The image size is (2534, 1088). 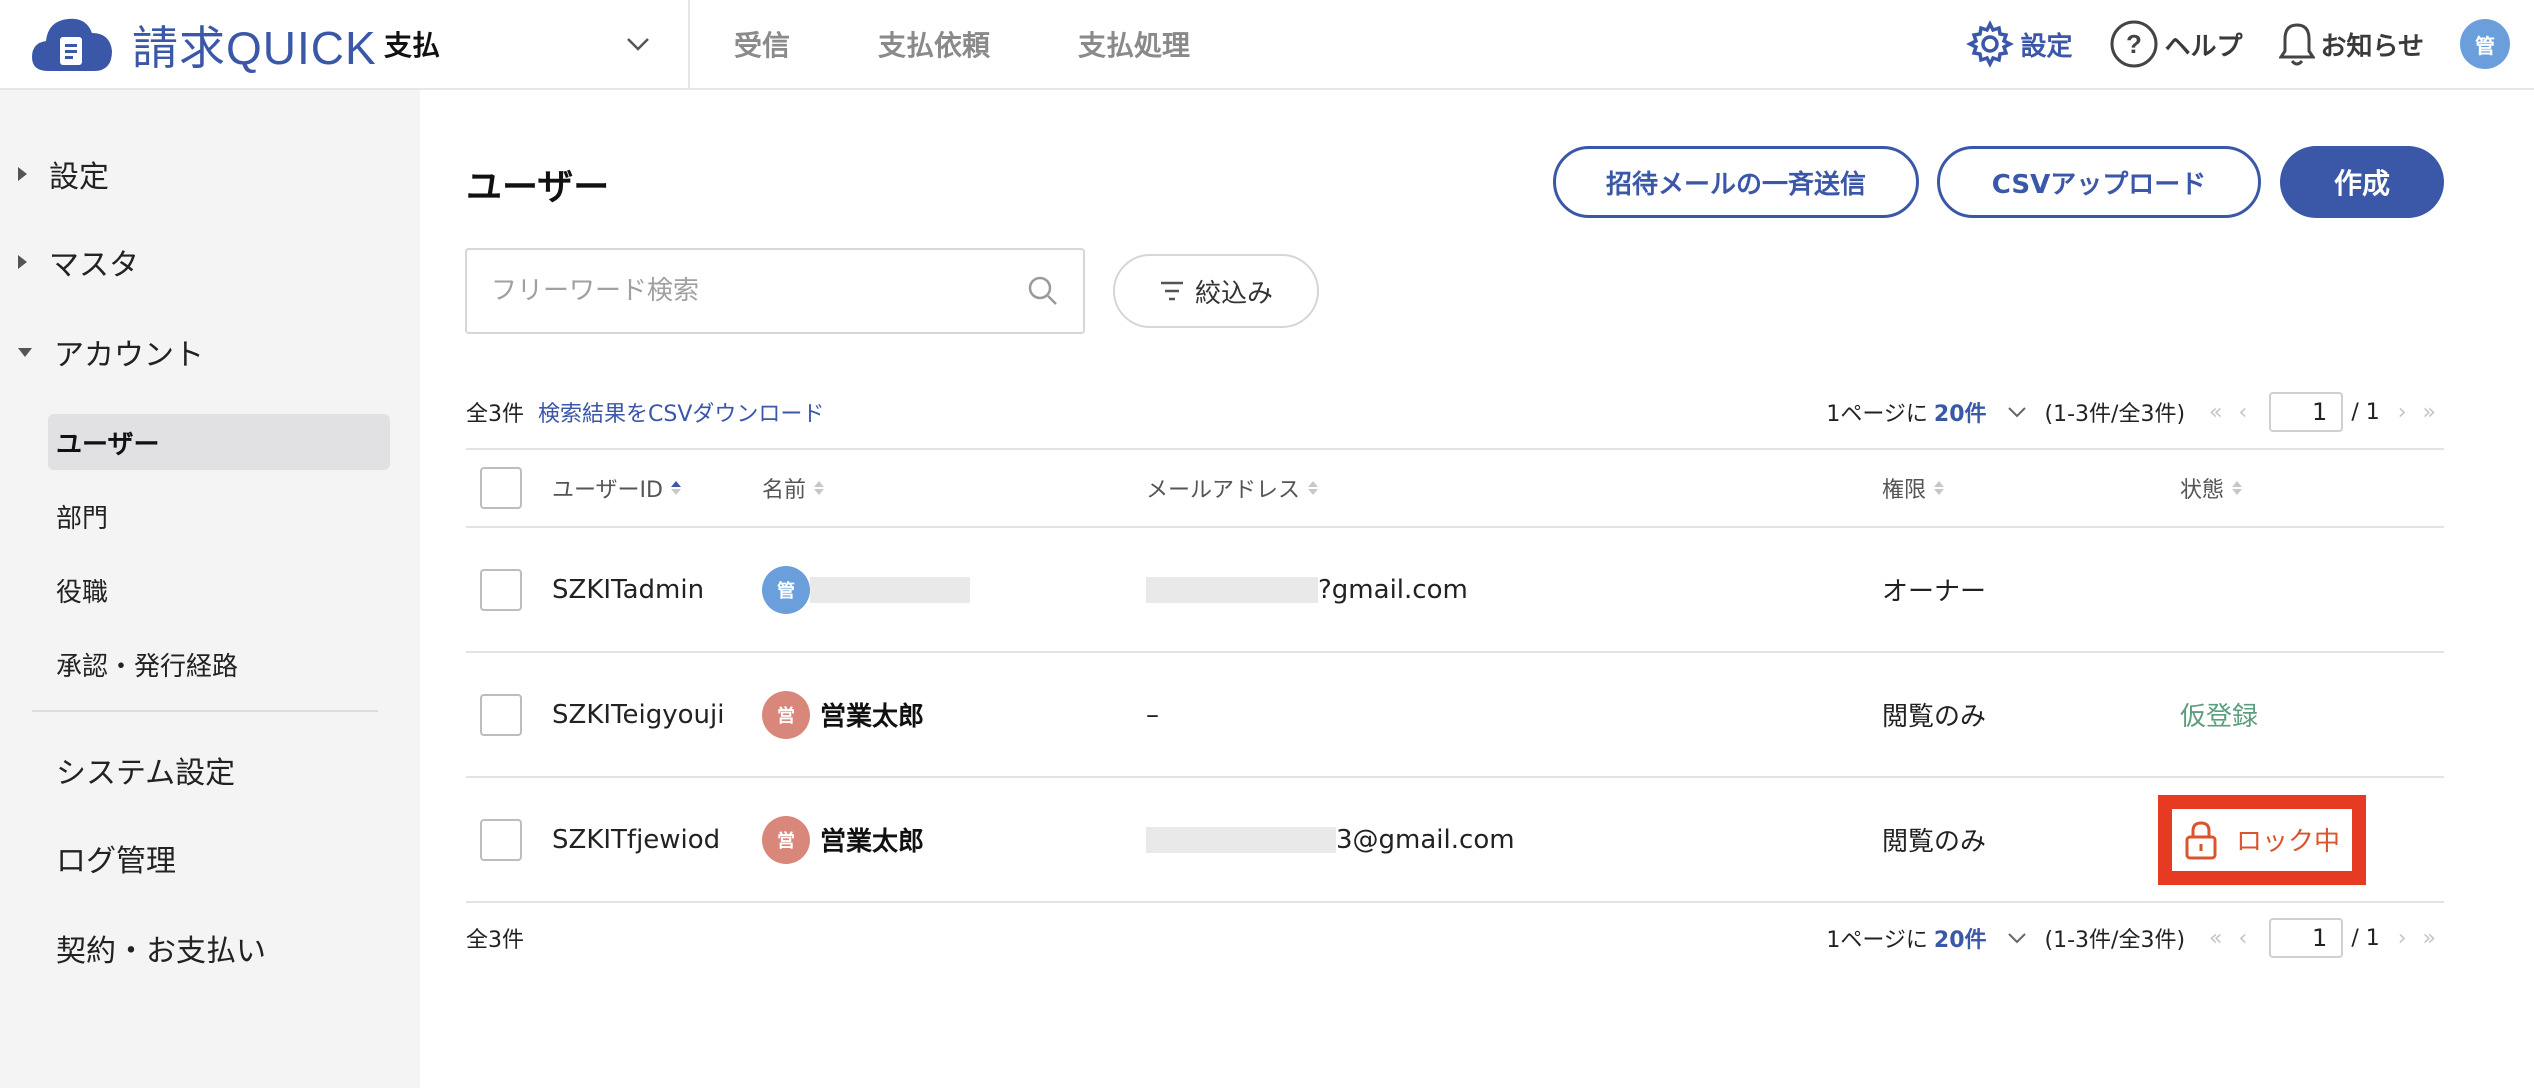 I want to click on search-input, so click(x=759, y=291).